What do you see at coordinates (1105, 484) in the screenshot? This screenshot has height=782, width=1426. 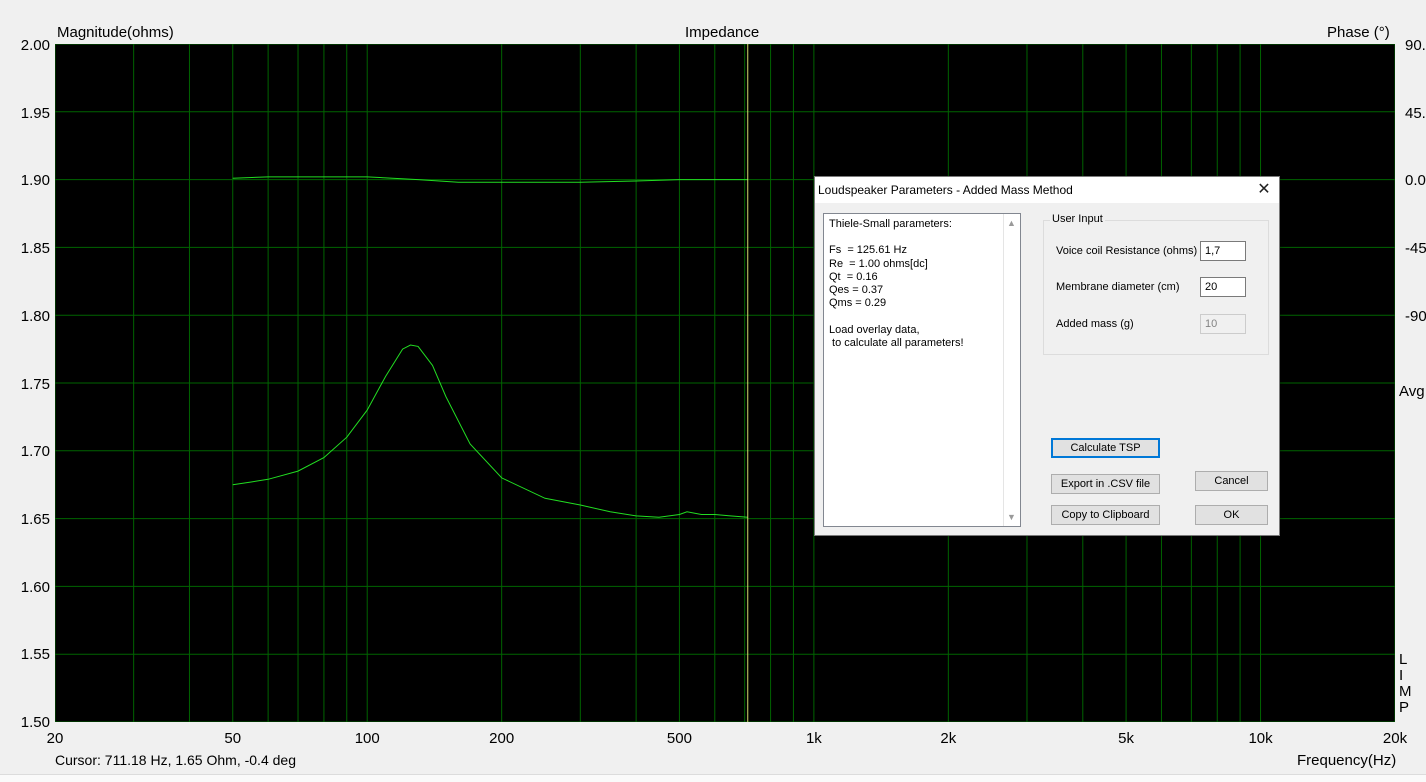 I see `export-csv-button: Export in .CSV file` at bounding box center [1105, 484].